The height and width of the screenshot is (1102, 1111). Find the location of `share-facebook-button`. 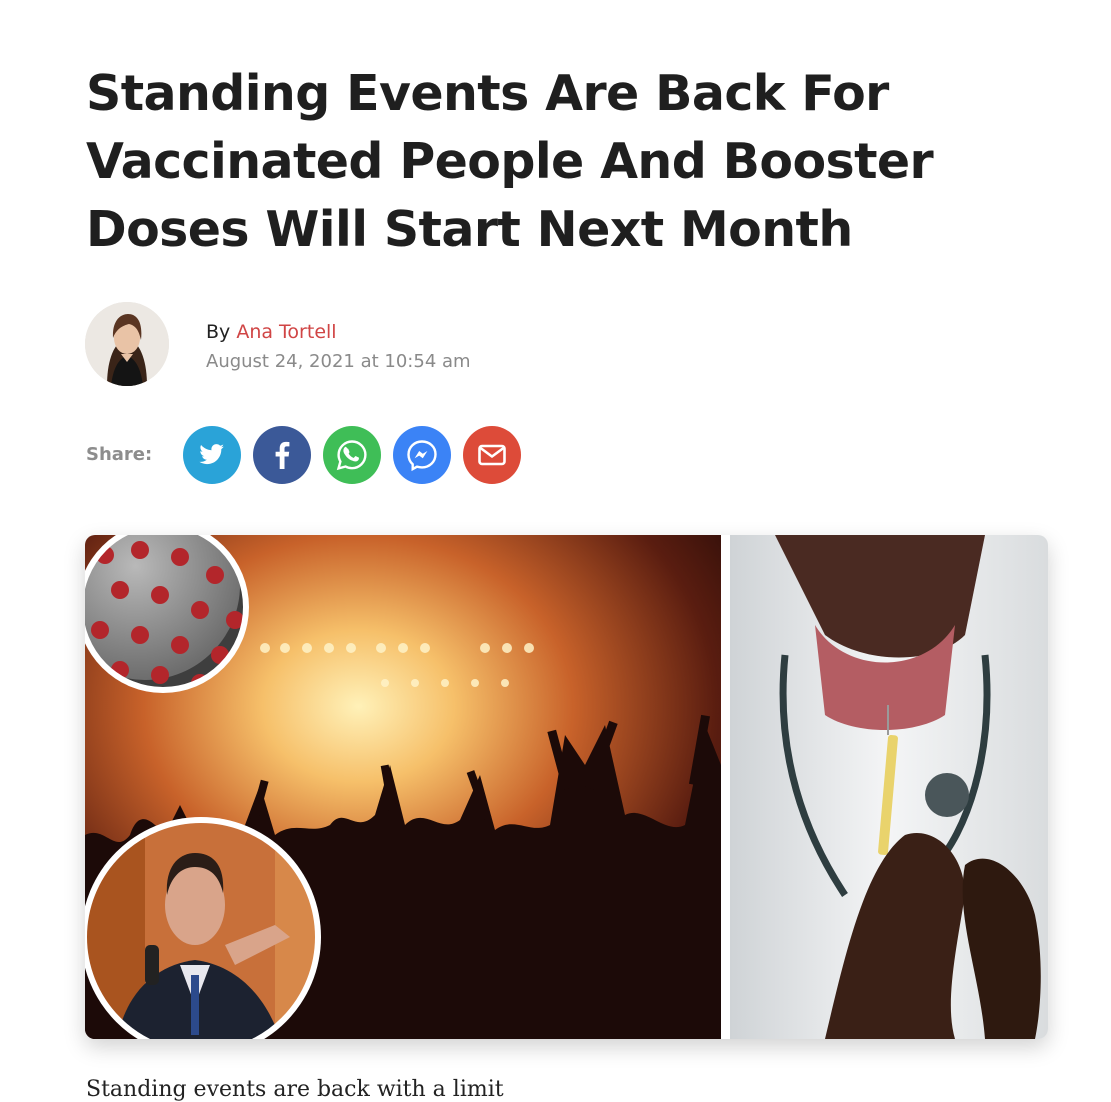

share-facebook-button is located at coordinates (282, 455).